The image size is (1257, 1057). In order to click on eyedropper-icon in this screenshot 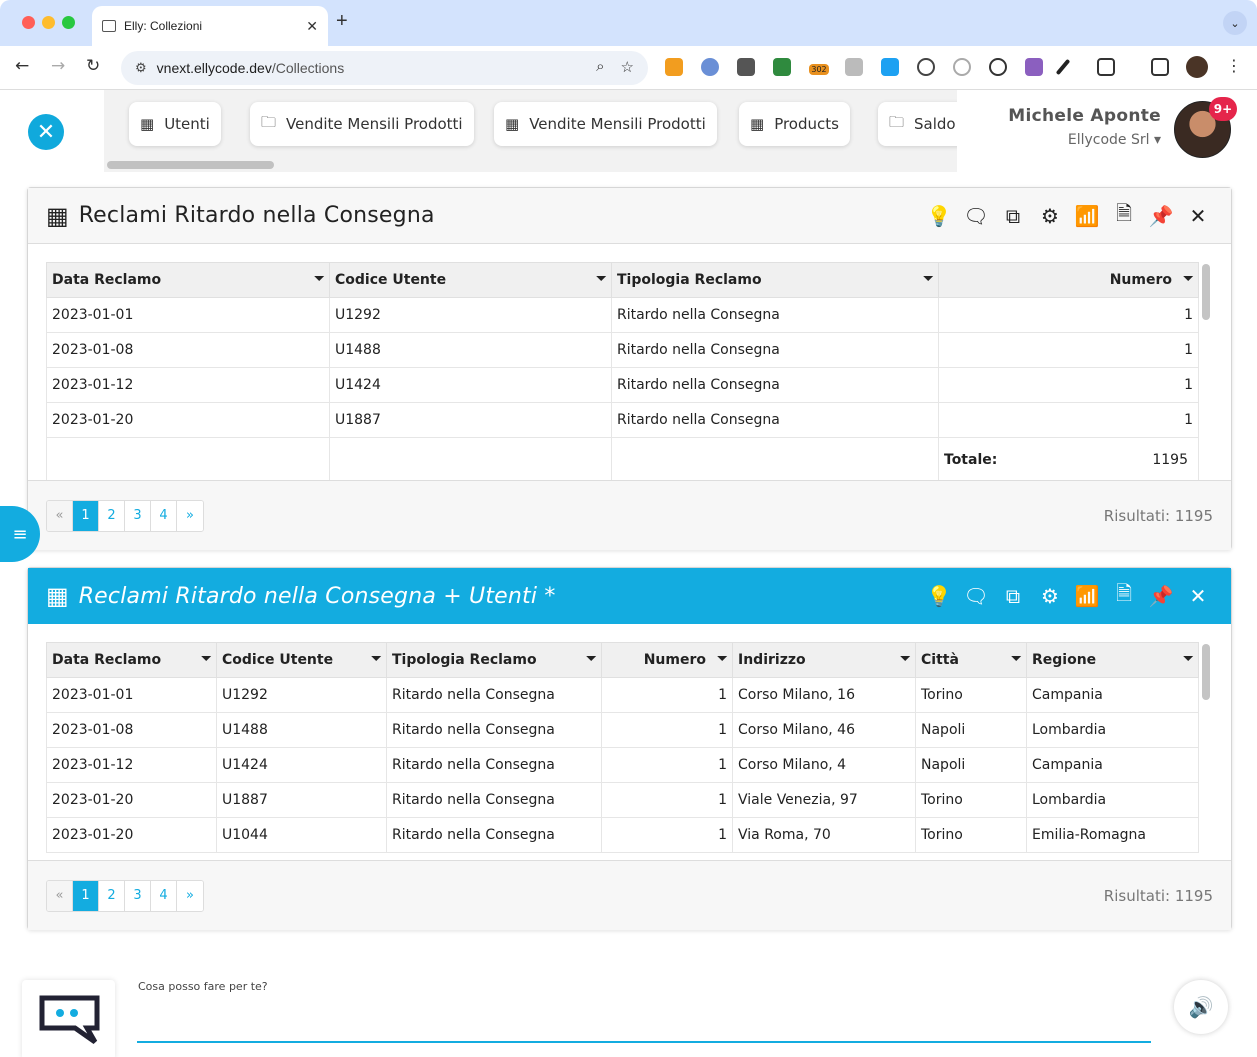, I will do `click(1063, 67)`.